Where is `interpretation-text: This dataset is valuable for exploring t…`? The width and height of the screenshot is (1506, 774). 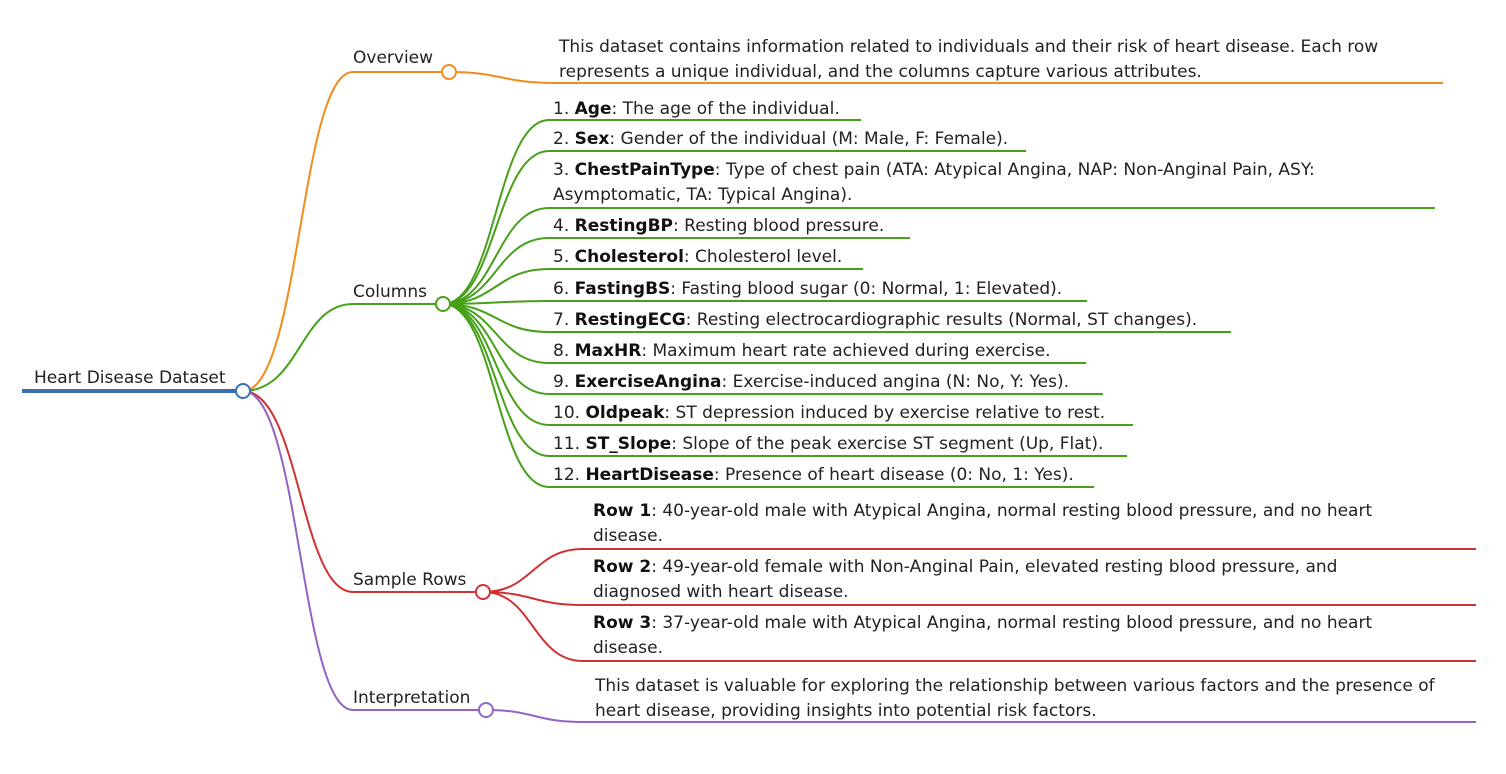 interpretation-text: This dataset is valuable for exploring t… is located at coordinates (1015, 698).